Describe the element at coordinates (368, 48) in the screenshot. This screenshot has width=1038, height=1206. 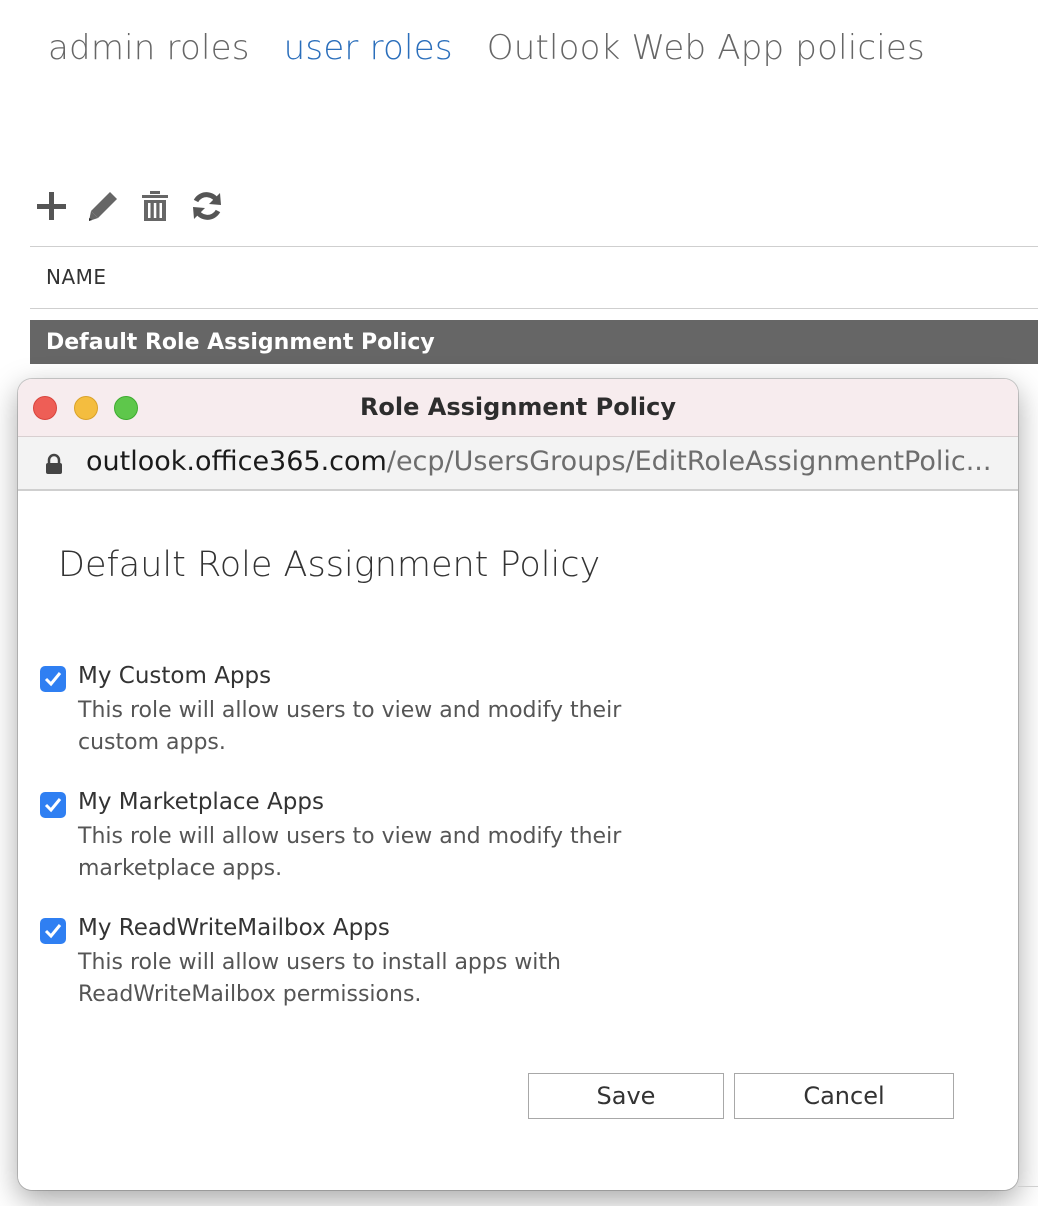
I see `tab-user-roles: user roles` at that location.